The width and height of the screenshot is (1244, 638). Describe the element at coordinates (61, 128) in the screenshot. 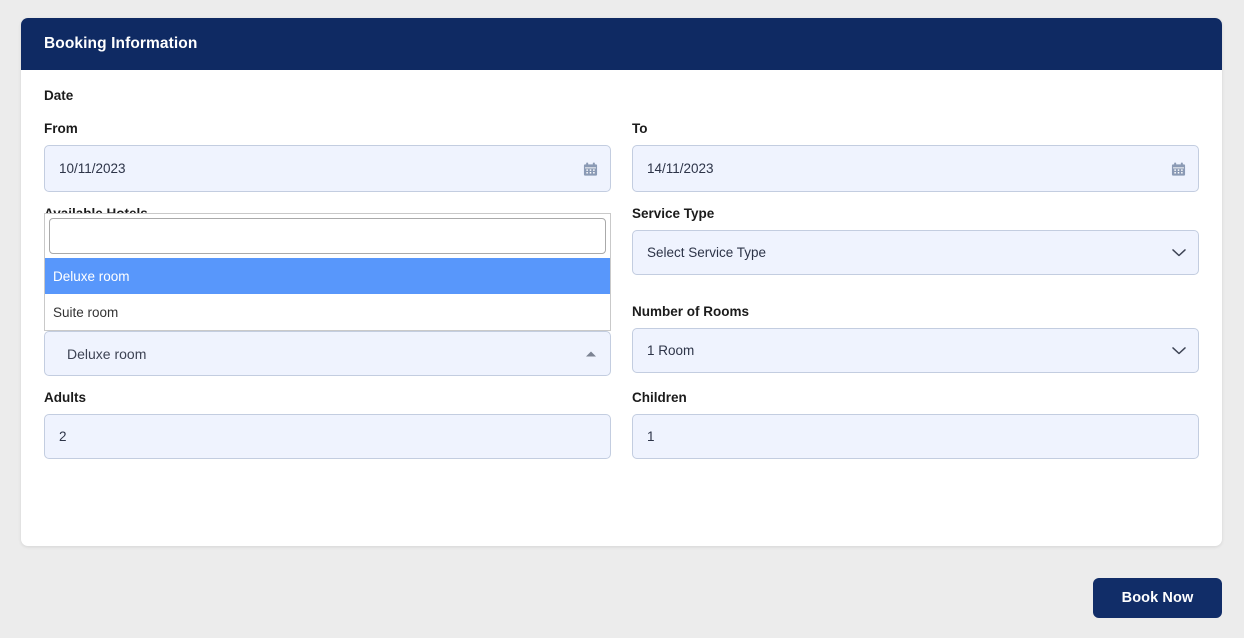

I see `from-label: From` at that location.